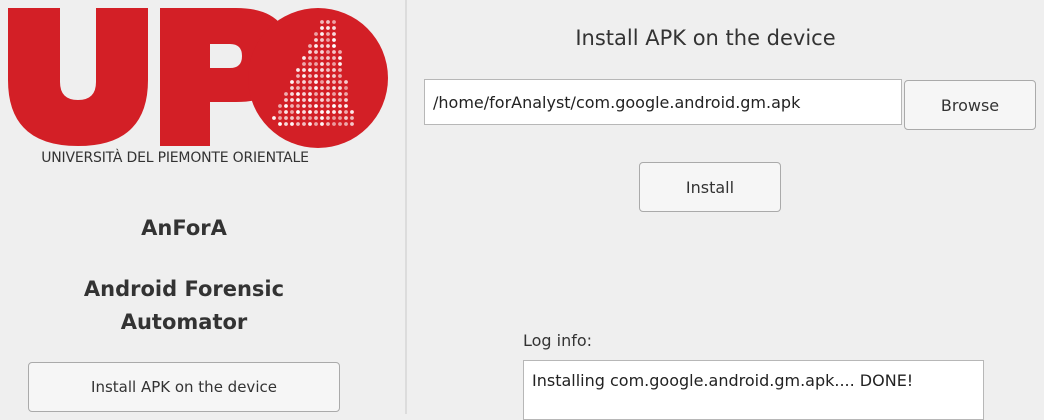 Image resolution: width=1044 pixels, height=420 pixels. I want to click on upo-logo-graphic, so click(202, 75).